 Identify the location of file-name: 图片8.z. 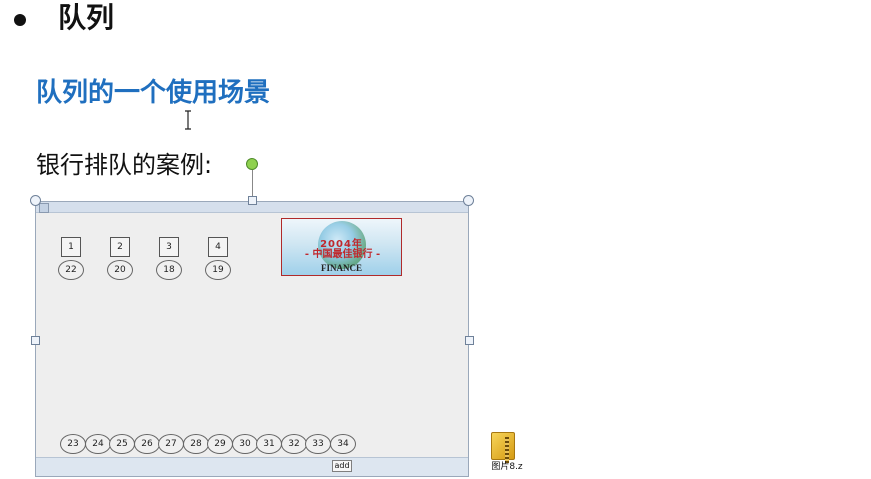
(507, 467).